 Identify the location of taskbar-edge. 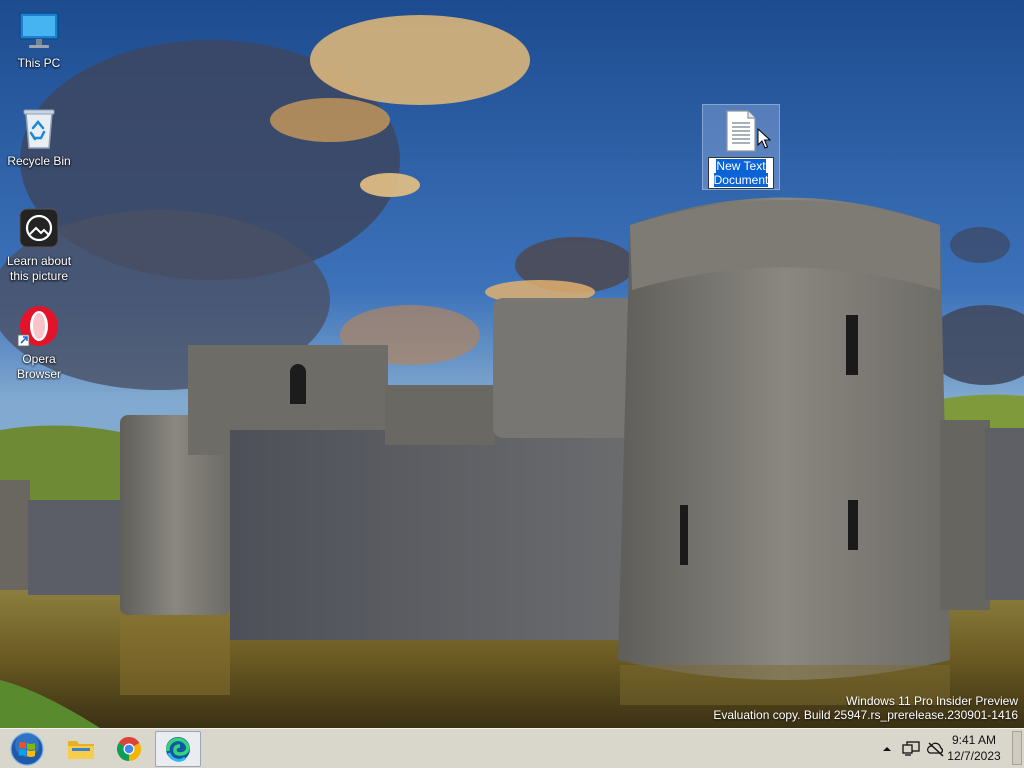
(178, 749).